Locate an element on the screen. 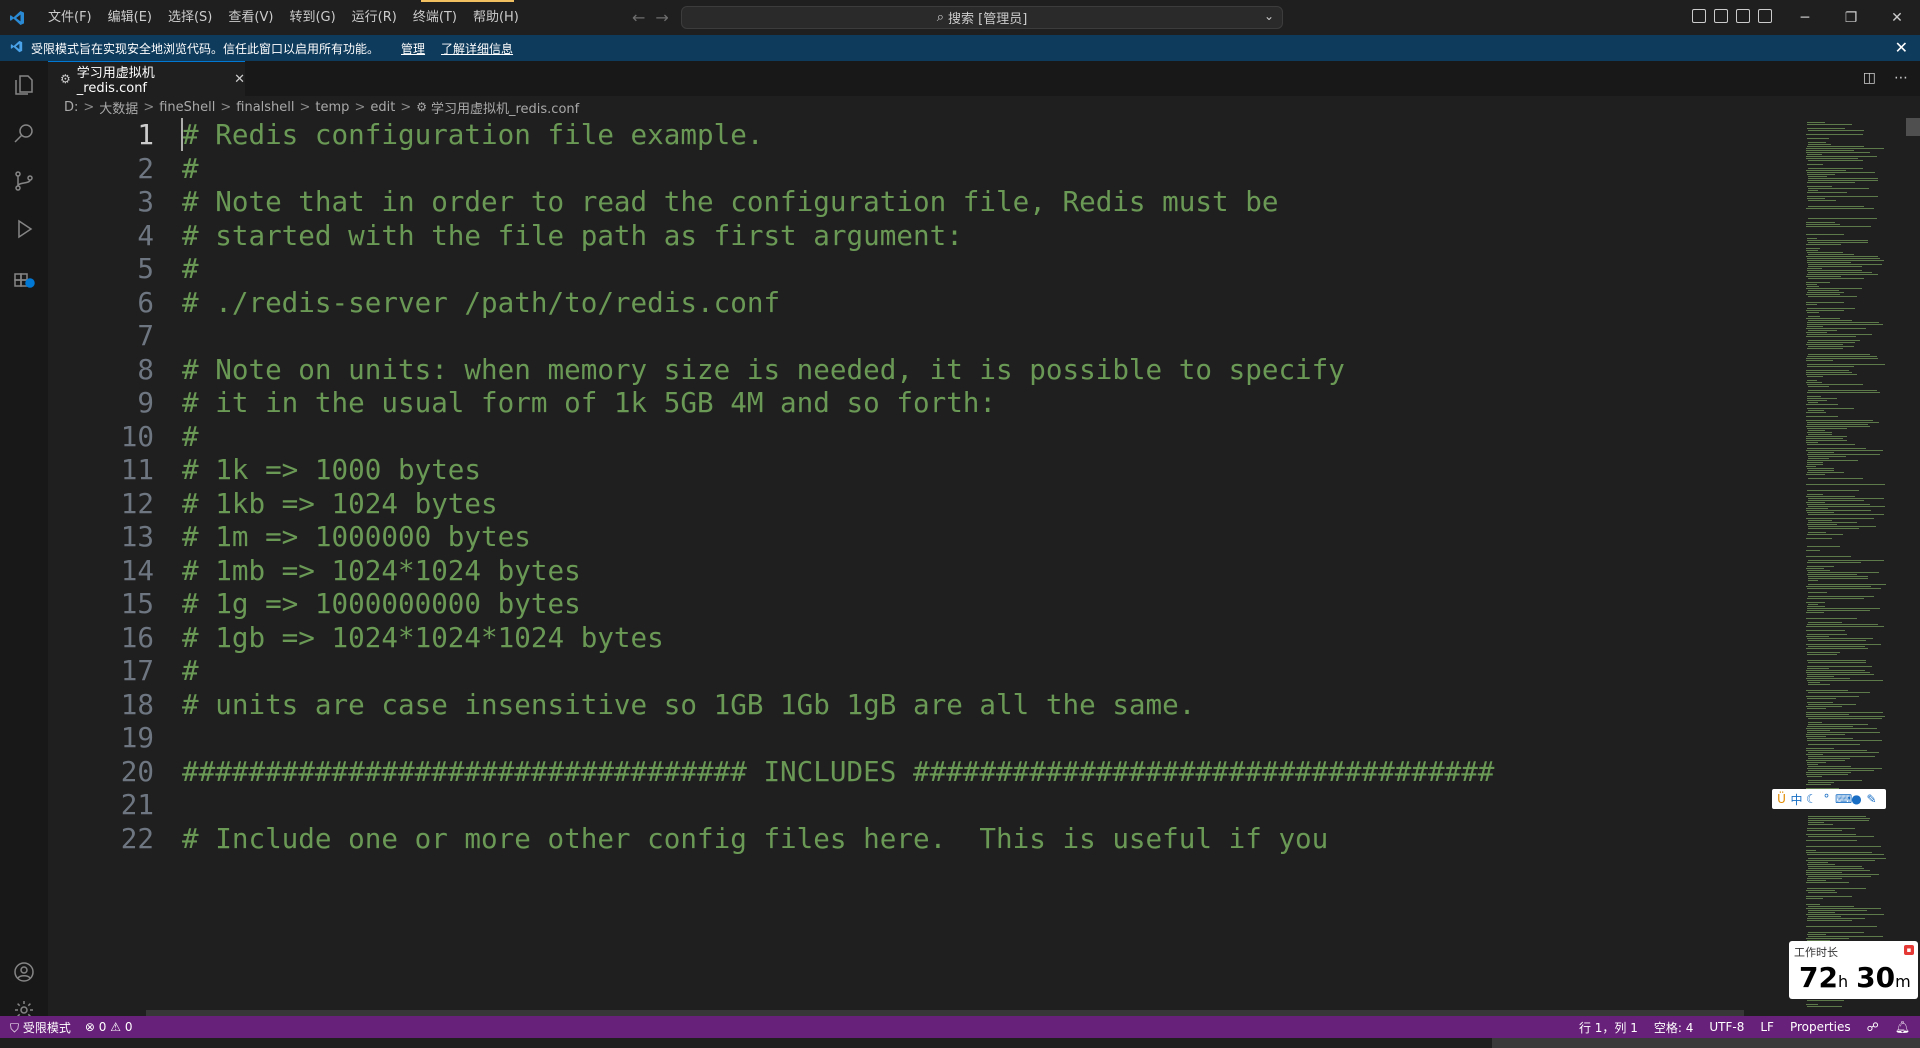 This screenshot has width=1920, height=1048. banner-manage-link: 管理 is located at coordinates (413, 48).